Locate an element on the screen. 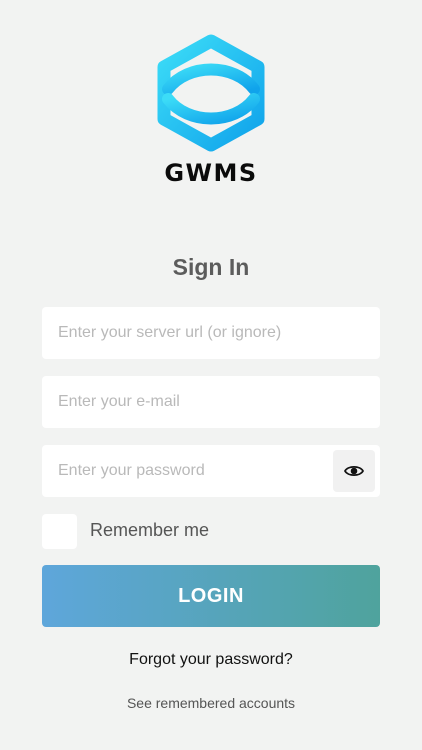 Image resolution: width=422 pixels, height=750 pixels. remember-me-checkbox is located at coordinates (59, 531).